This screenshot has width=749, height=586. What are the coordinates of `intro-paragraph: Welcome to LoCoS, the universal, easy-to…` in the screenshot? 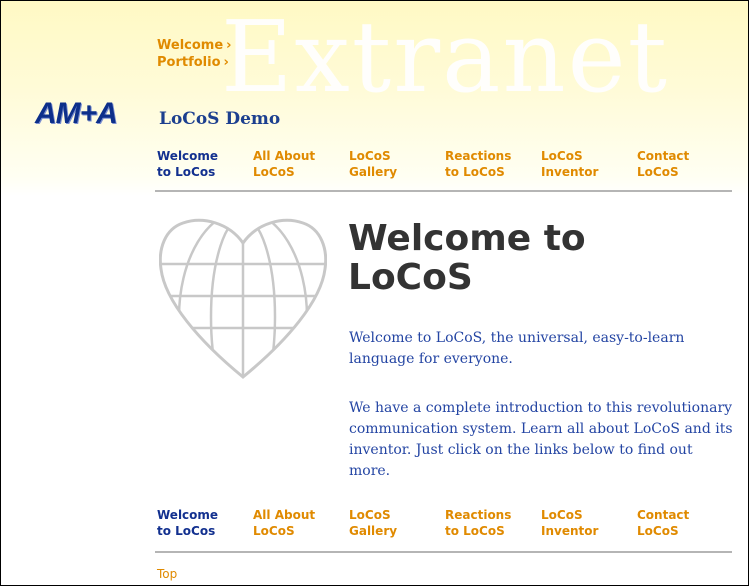 It's located at (517, 348).